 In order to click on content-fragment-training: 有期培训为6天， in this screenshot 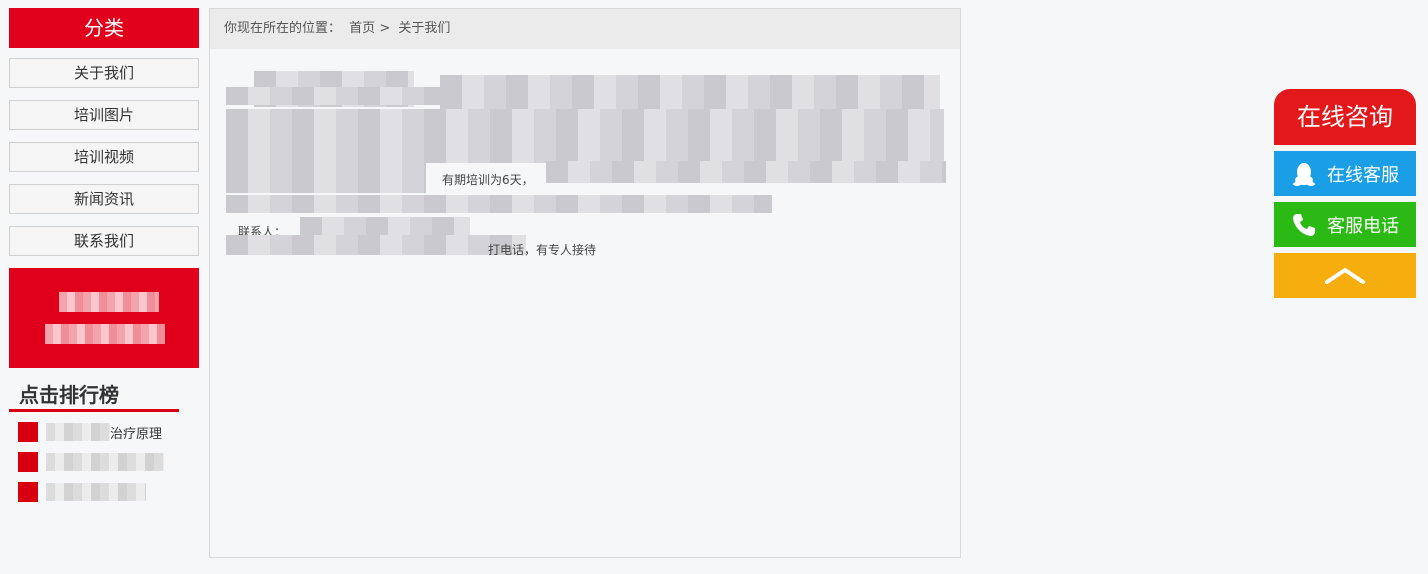, I will do `click(488, 180)`.